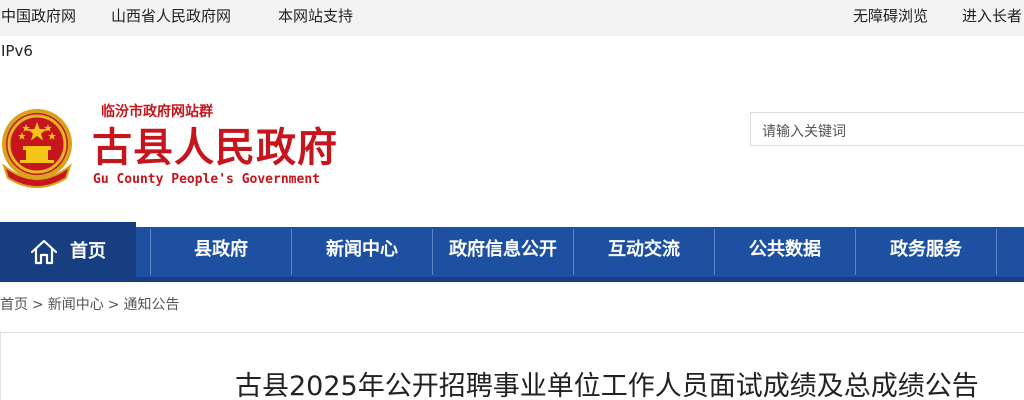 The image size is (1024, 400). Describe the element at coordinates (44, 252) in the screenshot. I see `home-icon` at that location.